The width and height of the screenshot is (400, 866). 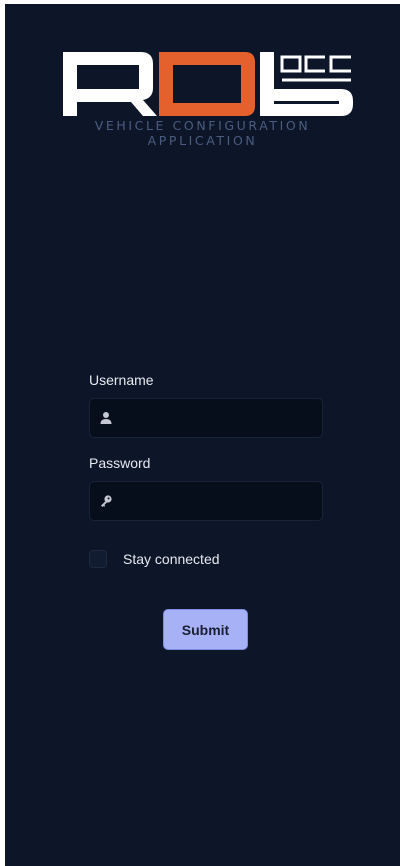 What do you see at coordinates (121, 380) in the screenshot?
I see `username-label: Username` at bounding box center [121, 380].